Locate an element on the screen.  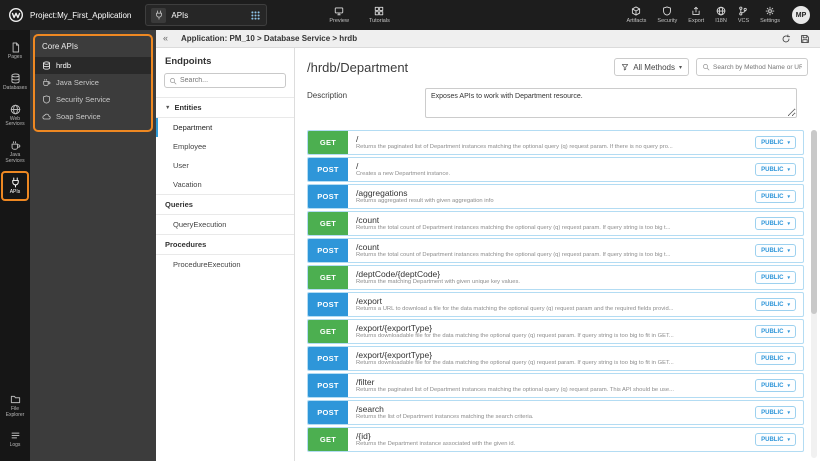
sidebar-item-web-services: Web Services is located at coordinates (15, 116).